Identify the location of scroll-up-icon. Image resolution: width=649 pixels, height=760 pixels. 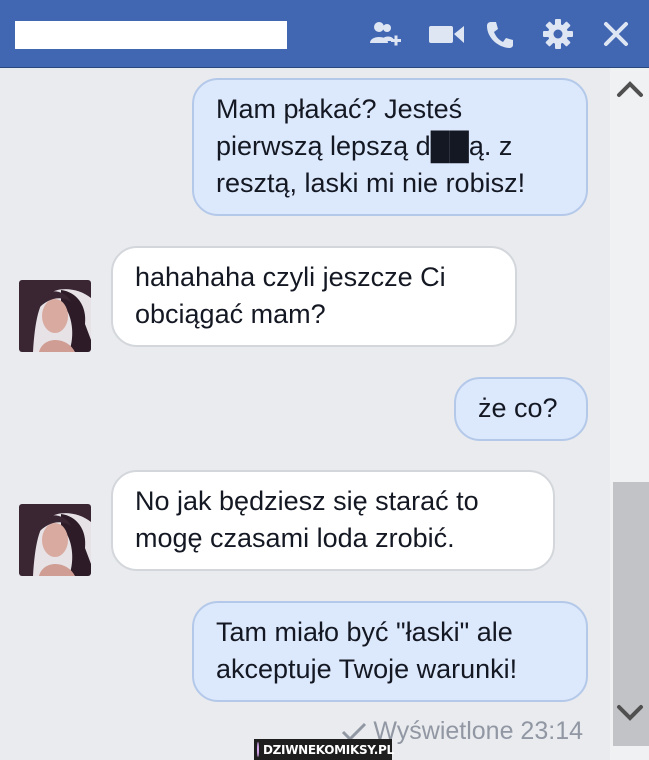
(629, 89).